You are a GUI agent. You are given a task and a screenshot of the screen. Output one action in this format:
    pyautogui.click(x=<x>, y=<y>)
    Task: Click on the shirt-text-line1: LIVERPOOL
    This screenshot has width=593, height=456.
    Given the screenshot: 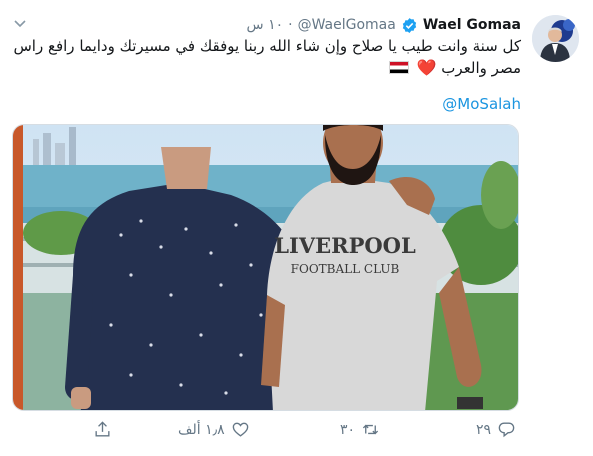 What is the action you would take?
    pyautogui.click(x=345, y=245)
    